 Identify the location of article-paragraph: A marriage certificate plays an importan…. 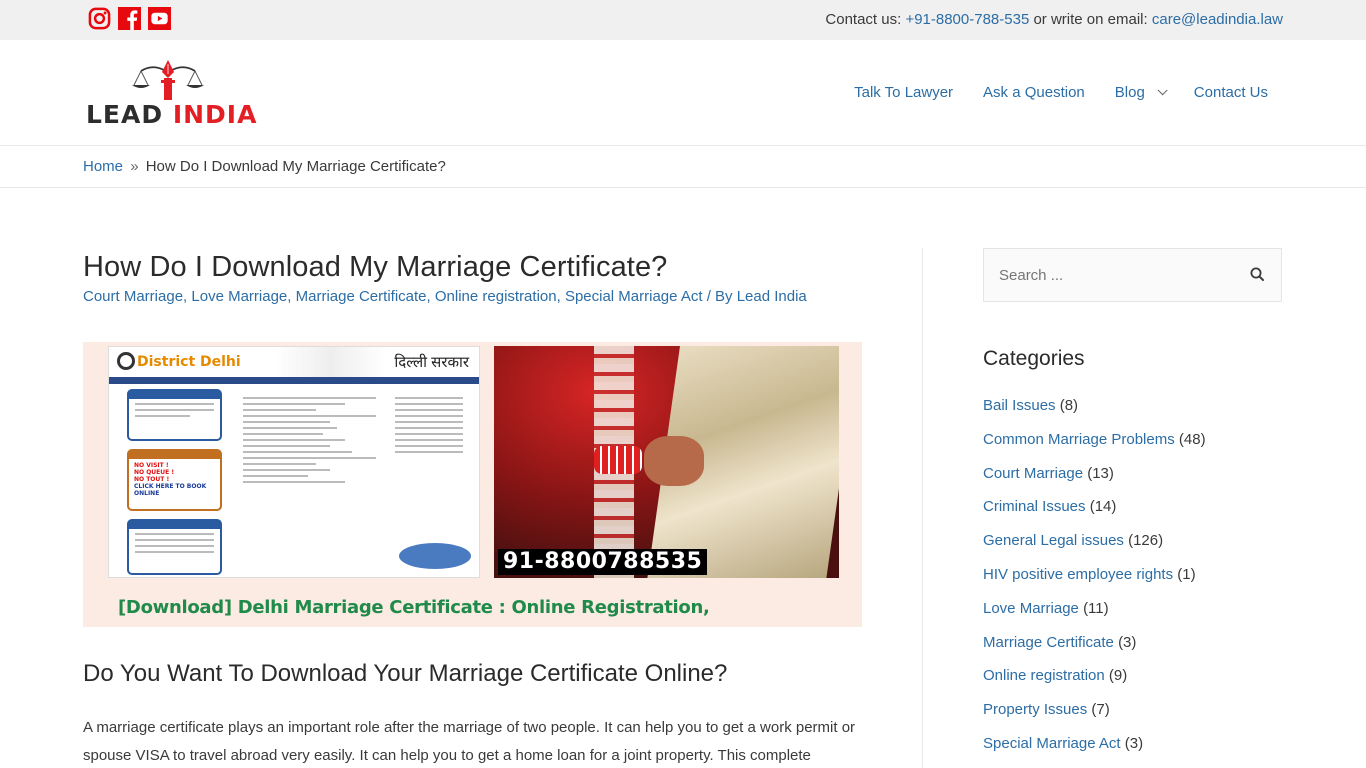
(469, 741).